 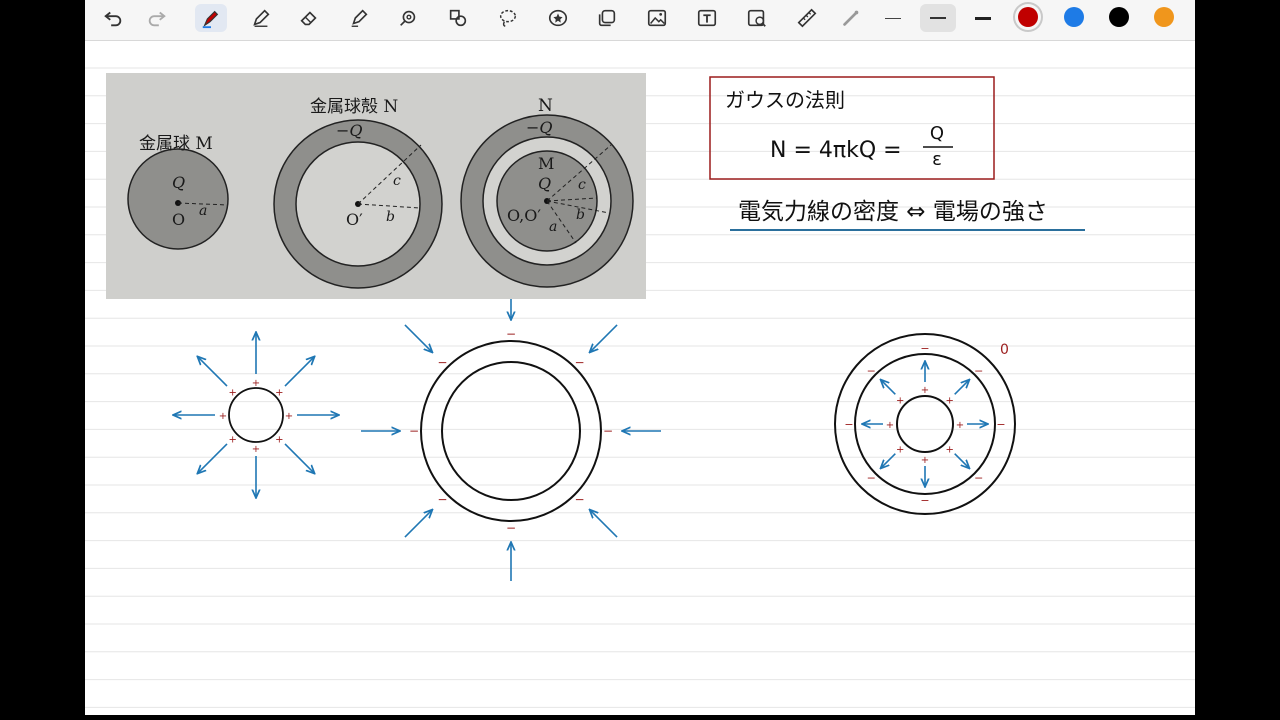 I want to click on shell-n-center: O′, so click(x=354, y=219).